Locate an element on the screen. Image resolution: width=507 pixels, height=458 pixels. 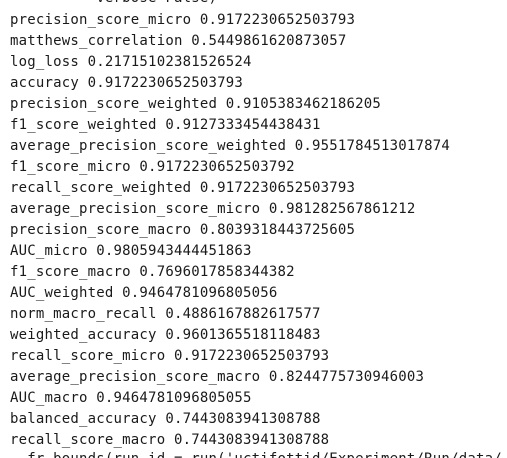
metric-line-matthews-correlation: matthews_correlation 0.5449861620873057 is located at coordinates (178, 41).